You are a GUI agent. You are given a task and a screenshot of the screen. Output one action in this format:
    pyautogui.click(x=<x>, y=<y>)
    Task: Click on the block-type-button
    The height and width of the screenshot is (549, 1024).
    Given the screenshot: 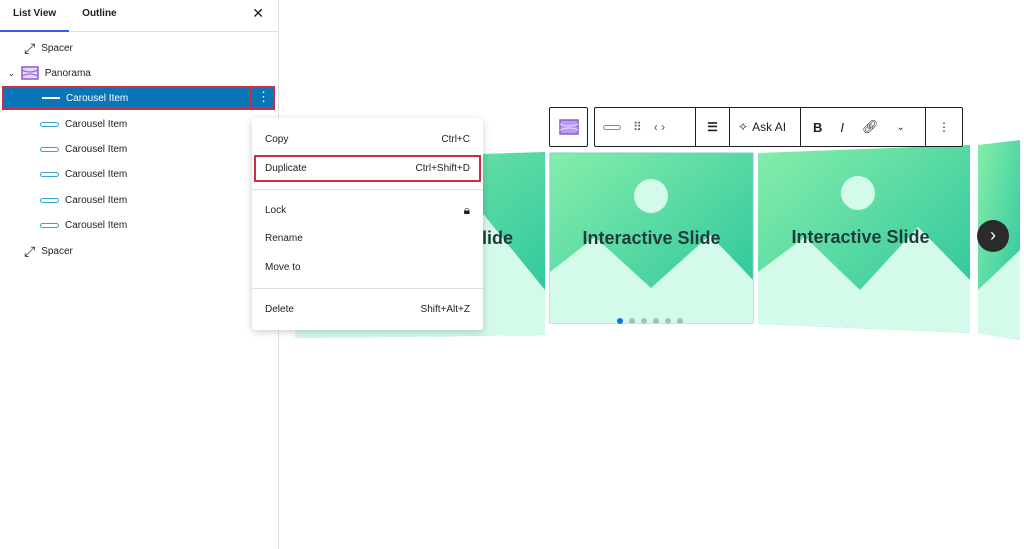 What is the action you would take?
    pyautogui.click(x=568, y=127)
    